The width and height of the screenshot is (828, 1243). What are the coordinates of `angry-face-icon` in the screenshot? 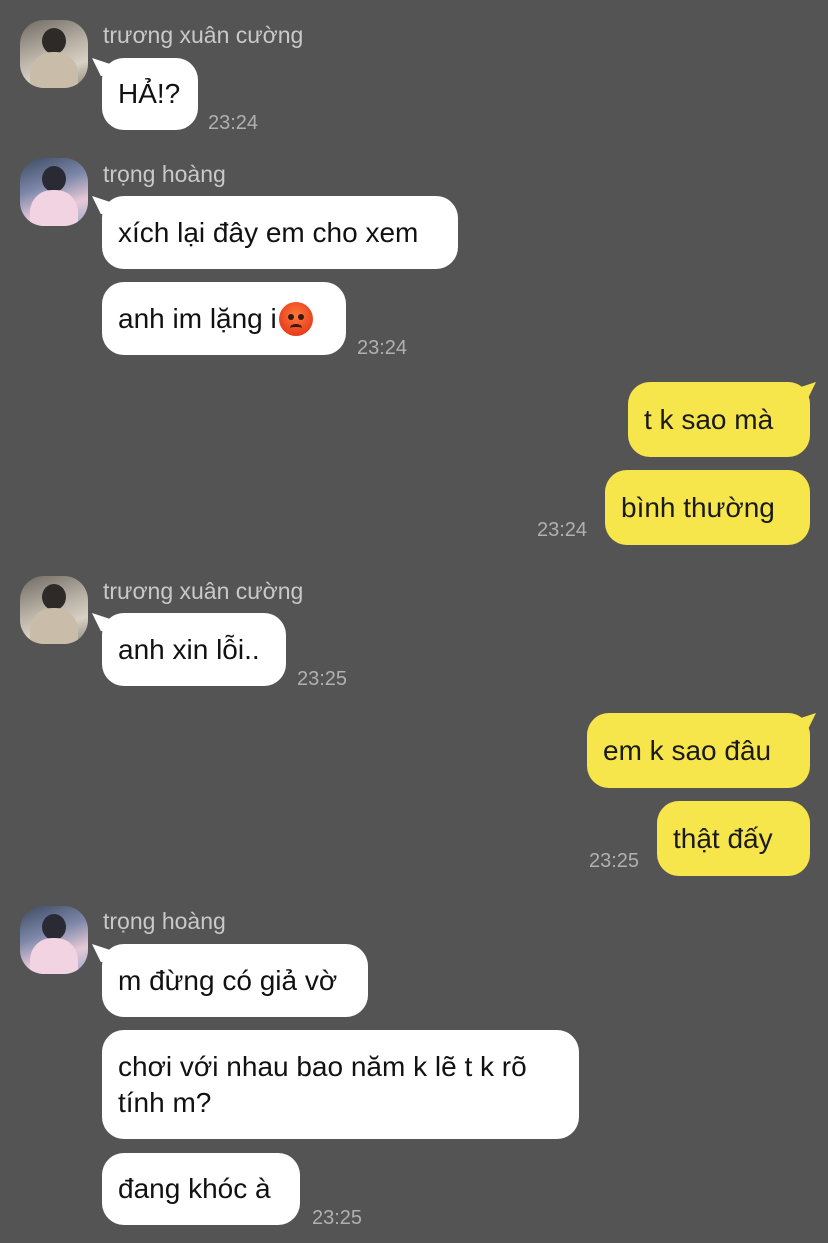 It's located at (295, 318).